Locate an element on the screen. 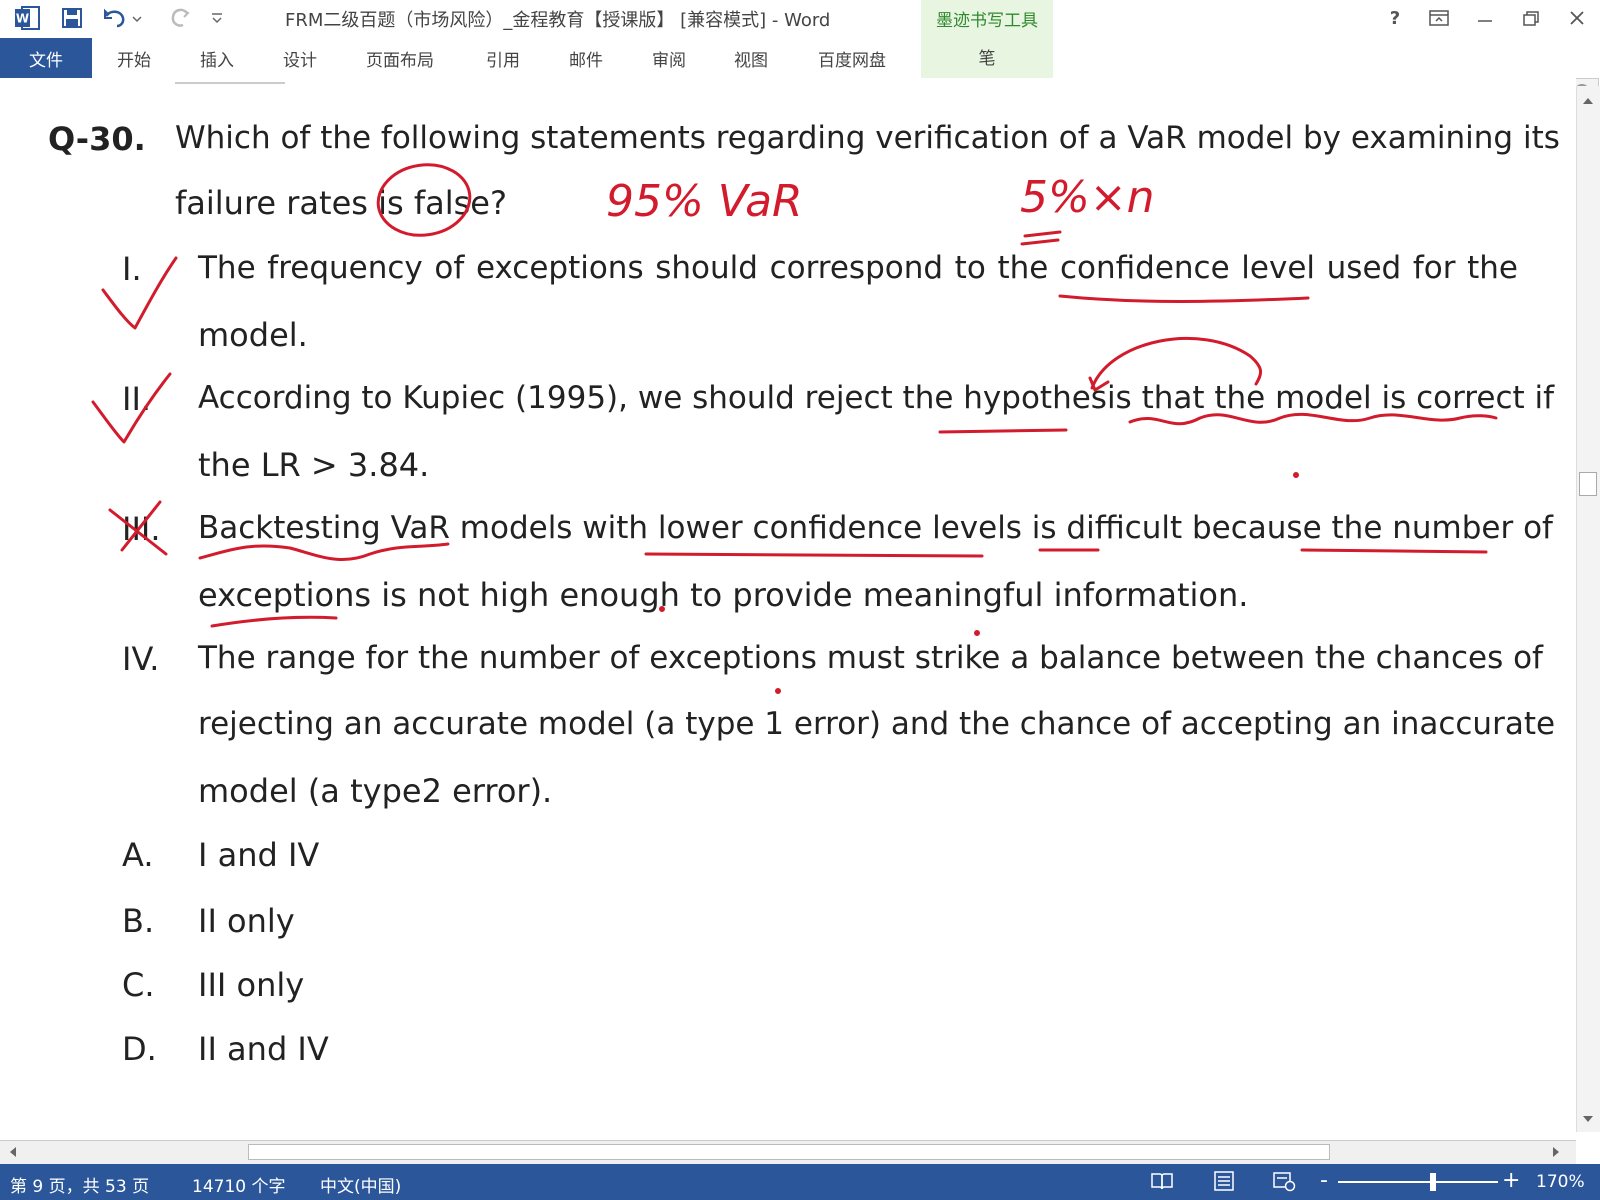  word-app-icon: W is located at coordinates (27, 18).